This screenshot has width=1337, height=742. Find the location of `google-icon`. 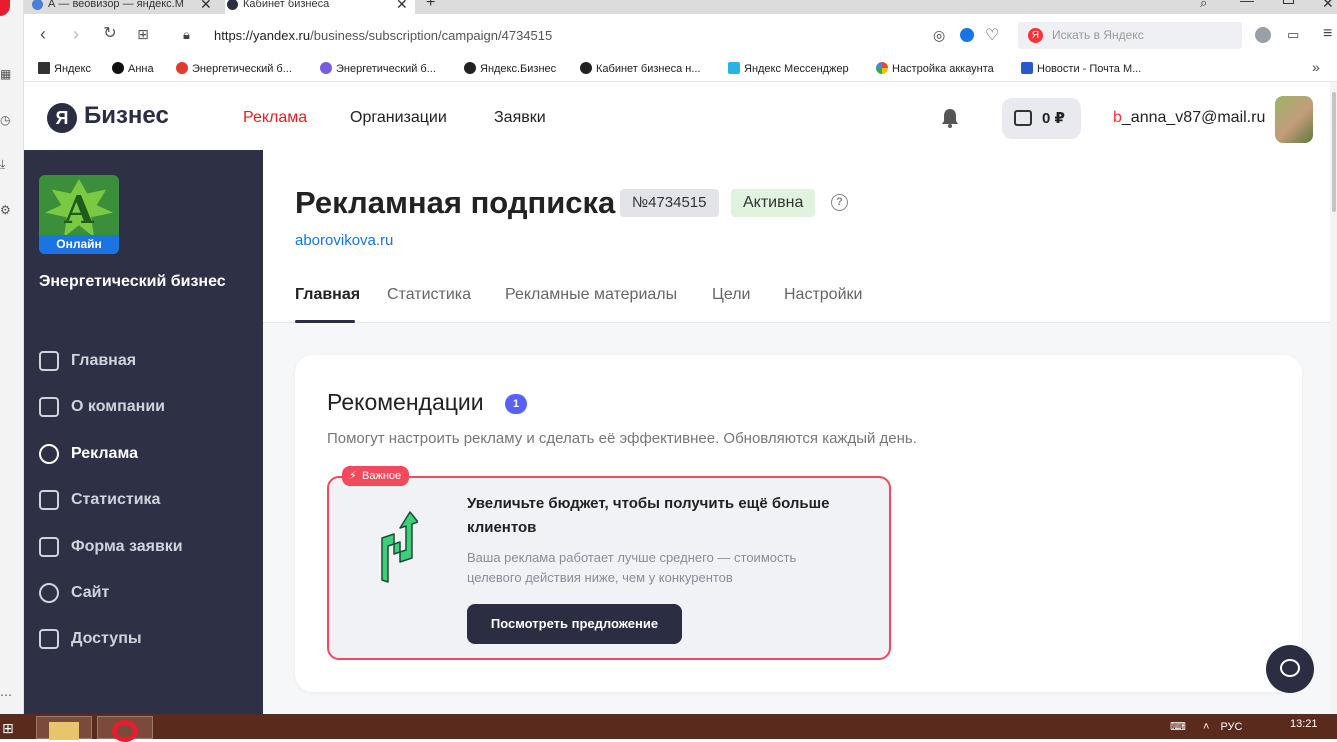

google-icon is located at coordinates (882, 68).